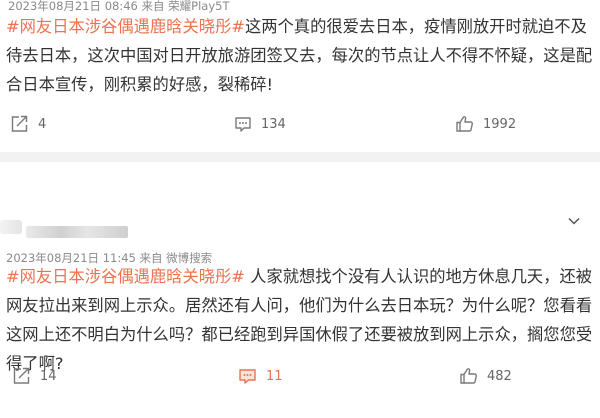  I want to click on post-1-comment-count: 134, so click(273, 124).